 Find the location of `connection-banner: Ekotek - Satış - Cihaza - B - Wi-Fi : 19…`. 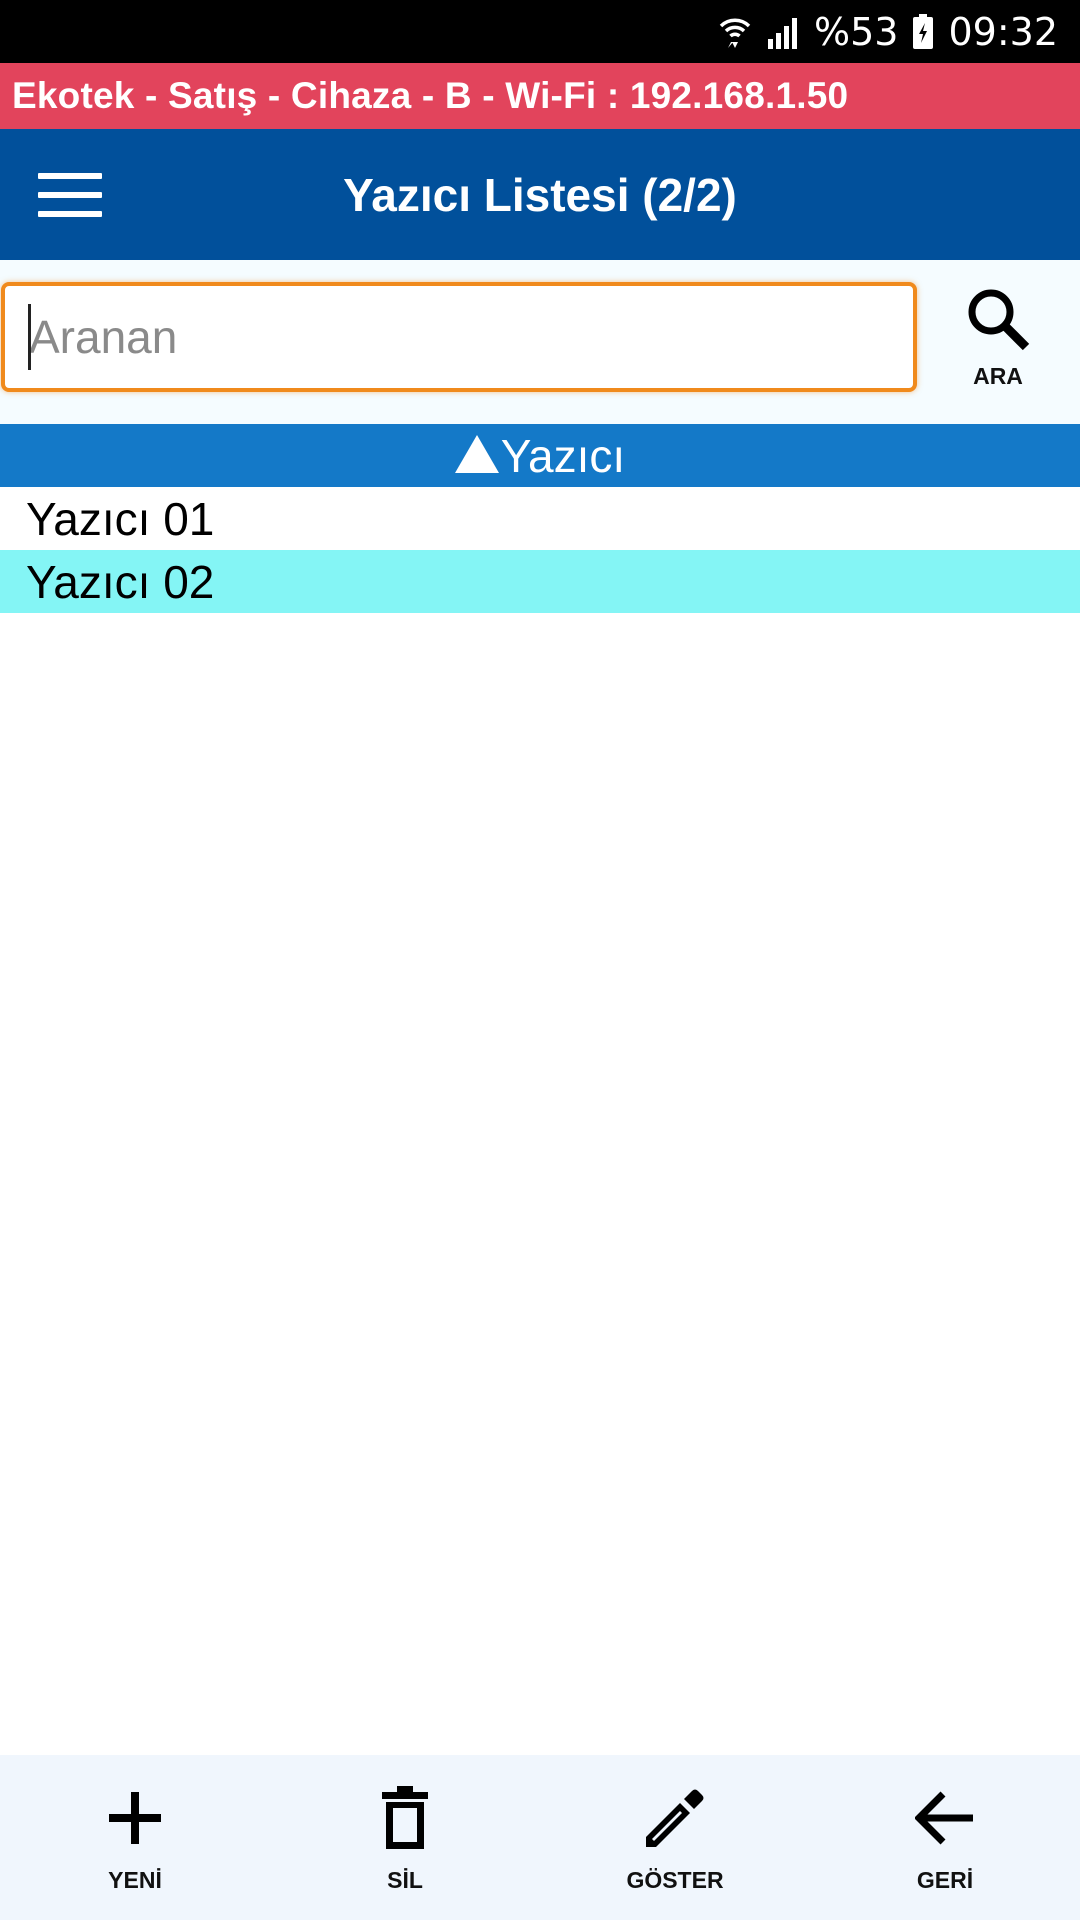

connection-banner: Ekotek - Satış - Cihaza - B - Wi-Fi : 19… is located at coordinates (540, 96).